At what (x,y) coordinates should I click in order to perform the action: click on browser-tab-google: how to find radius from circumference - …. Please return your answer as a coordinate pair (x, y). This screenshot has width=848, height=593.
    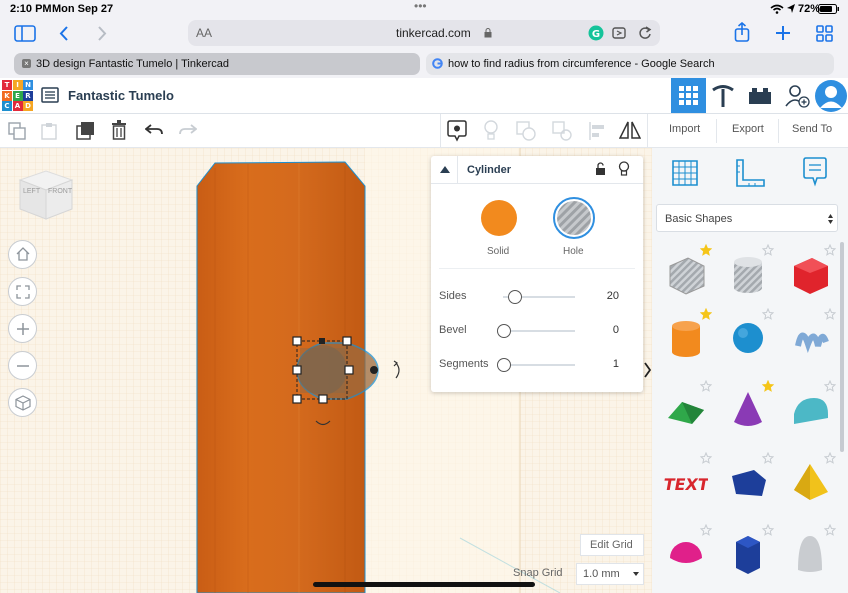
    Looking at the image, I should click on (630, 64).